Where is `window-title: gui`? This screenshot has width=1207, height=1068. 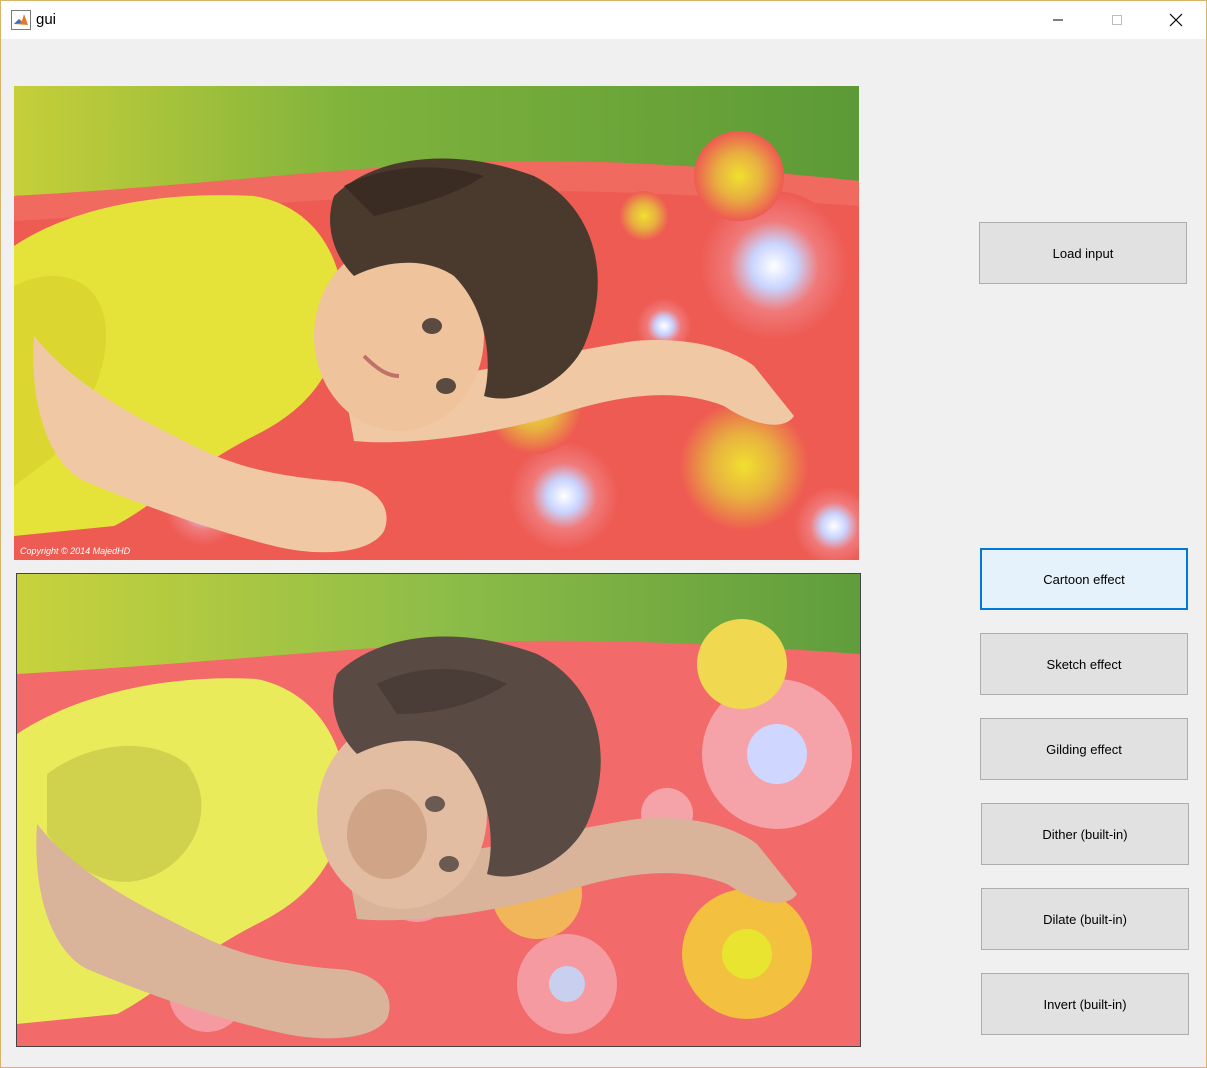
window-title: gui is located at coordinates (46, 19).